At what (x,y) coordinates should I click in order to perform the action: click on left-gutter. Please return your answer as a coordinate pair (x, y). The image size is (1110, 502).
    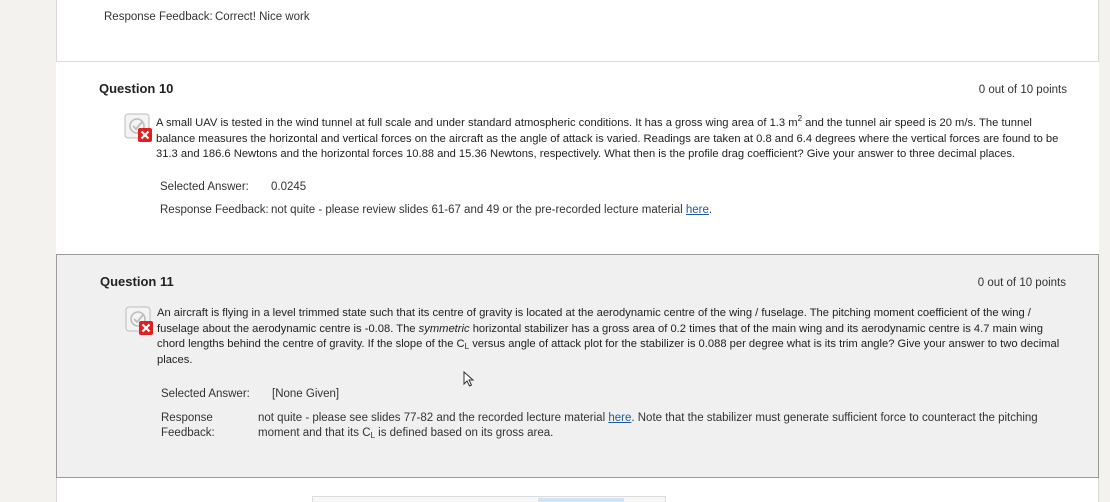
    Looking at the image, I should click on (28, 251).